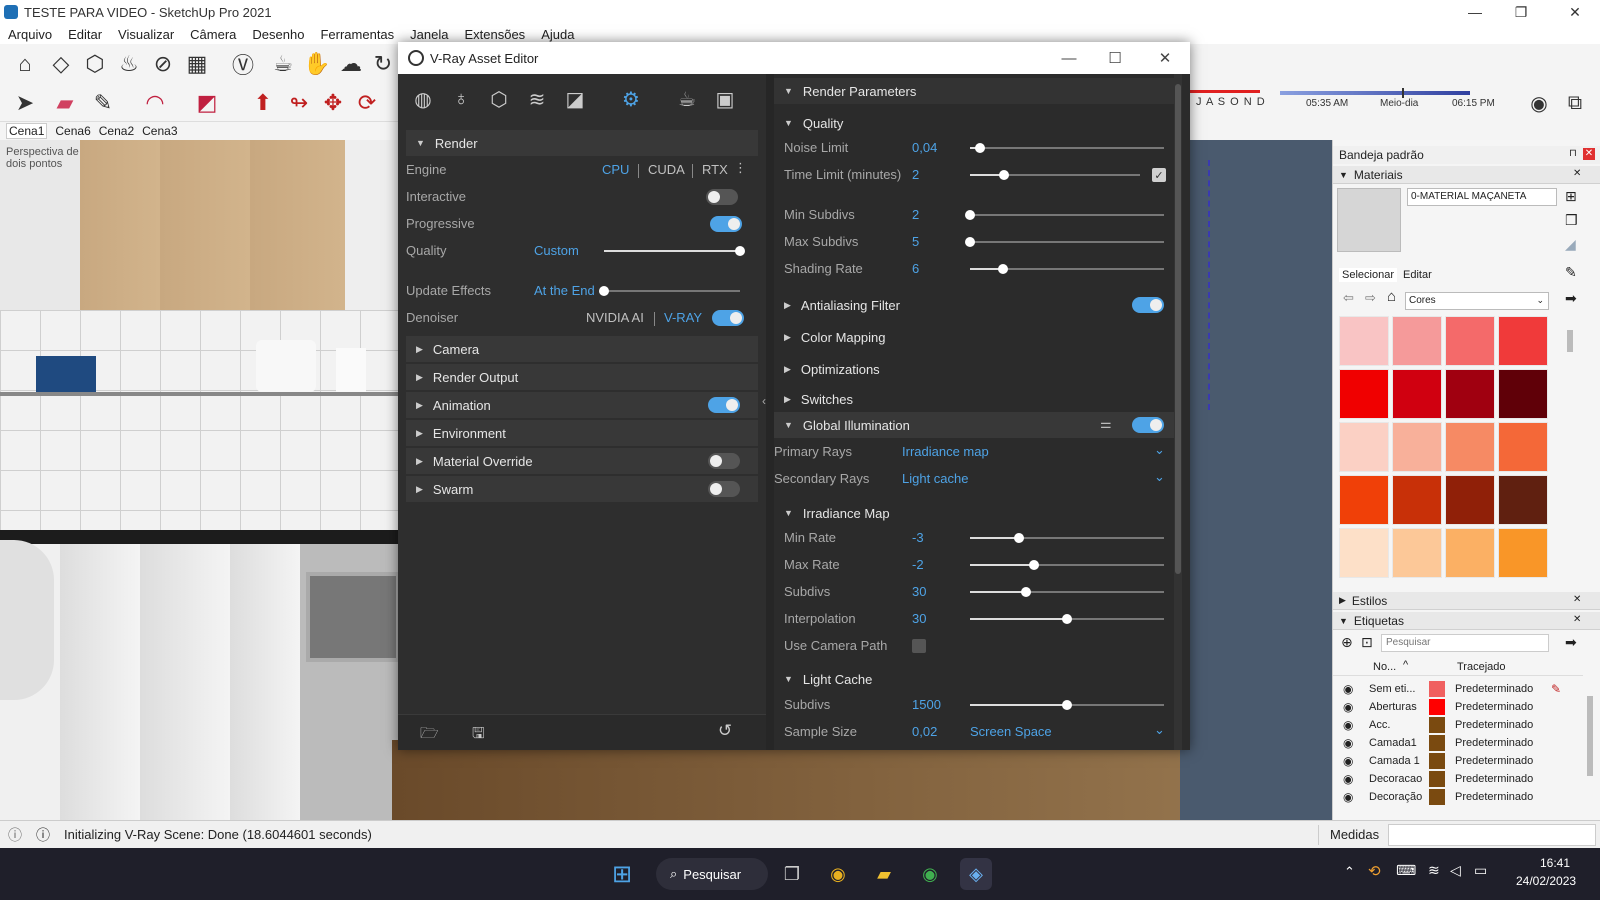 This screenshot has width=1600, height=900. I want to click on collapse-left-icon: ‹, so click(764, 401).